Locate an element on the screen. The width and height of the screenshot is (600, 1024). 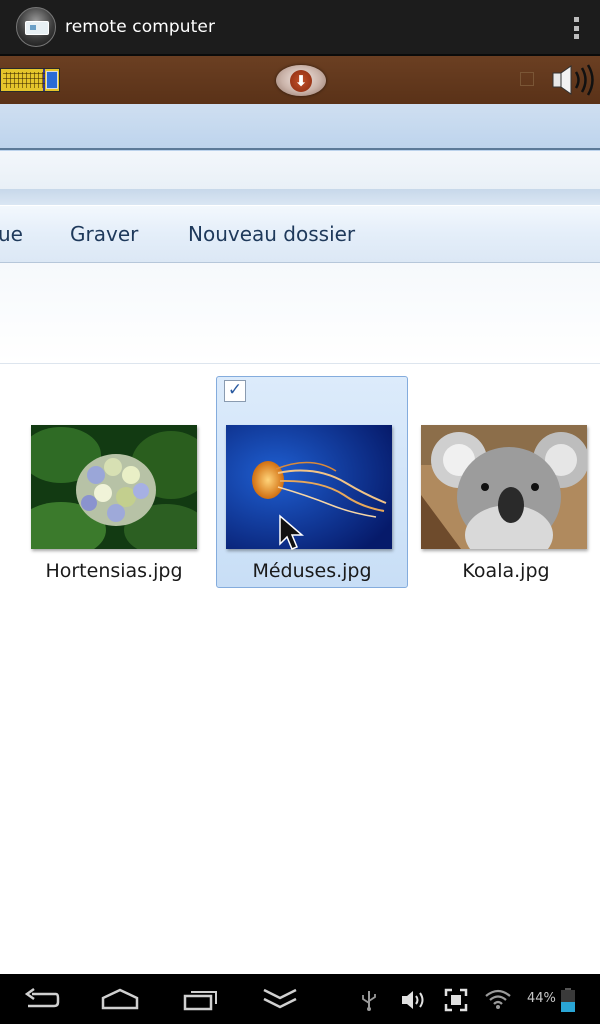
app-icon is located at coordinates (36, 27).